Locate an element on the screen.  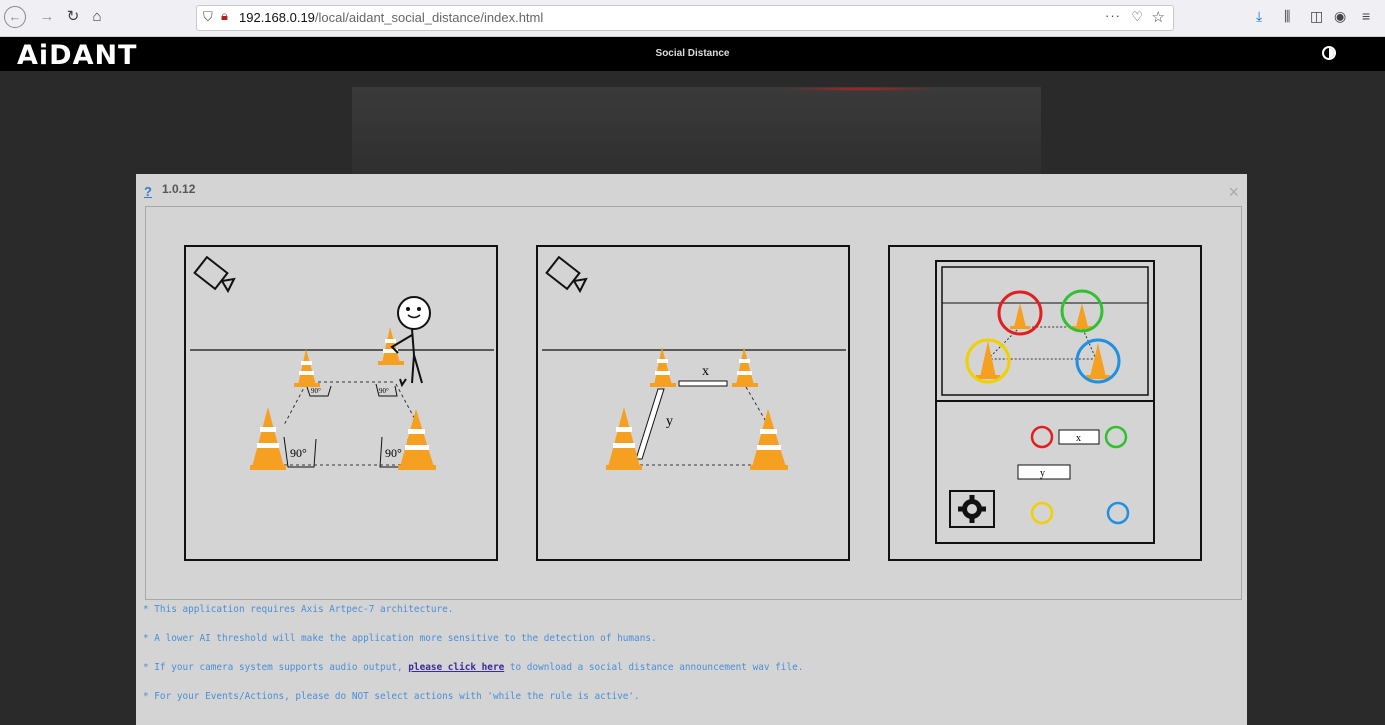
shield-icon: ⛉ is located at coordinates (208, 17).